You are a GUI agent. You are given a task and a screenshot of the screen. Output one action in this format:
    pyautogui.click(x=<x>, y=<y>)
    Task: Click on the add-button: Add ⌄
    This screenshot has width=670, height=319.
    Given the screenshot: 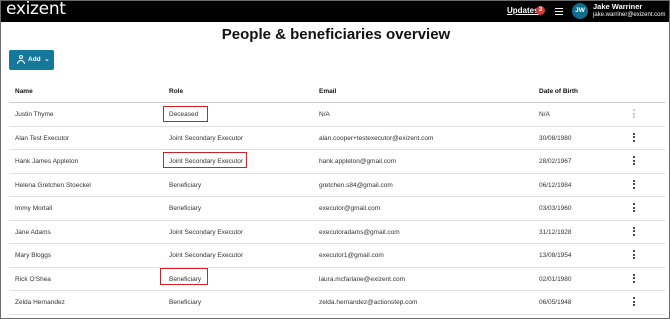 What is the action you would take?
    pyautogui.click(x=31, y=60)
    